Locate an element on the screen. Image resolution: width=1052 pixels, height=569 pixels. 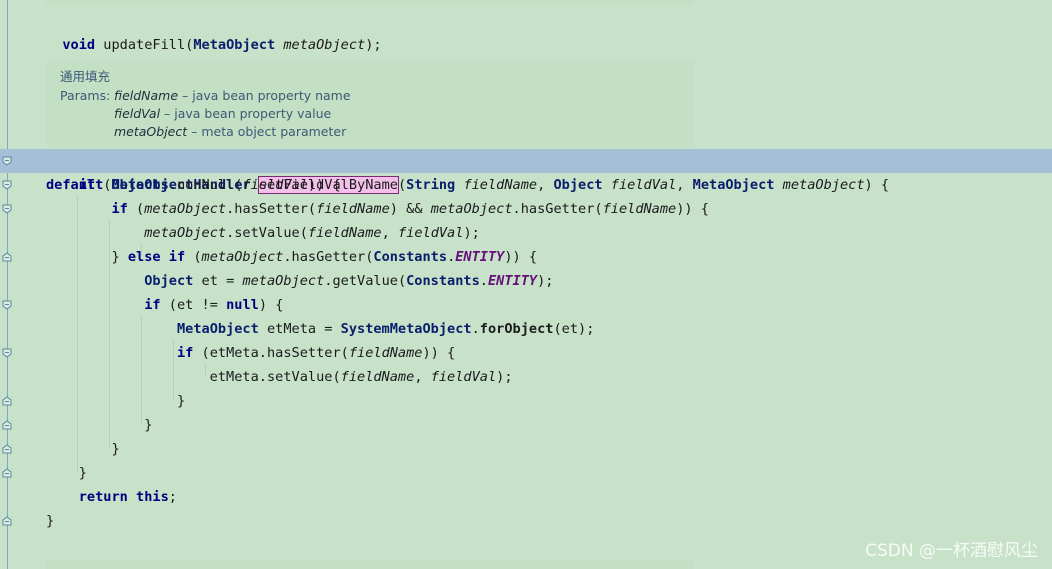
code-line: if (Objects.nonNull(fieldVal)) { is located at coordinates (193, 185).